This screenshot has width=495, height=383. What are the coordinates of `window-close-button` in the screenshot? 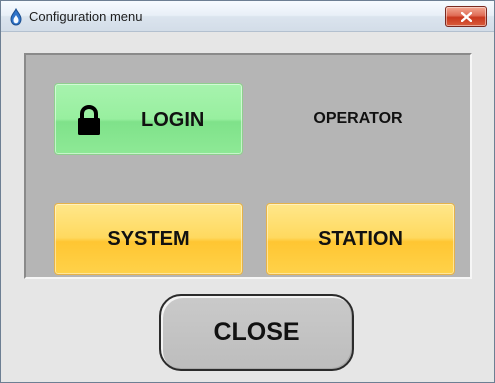 It's located at (466, 16).